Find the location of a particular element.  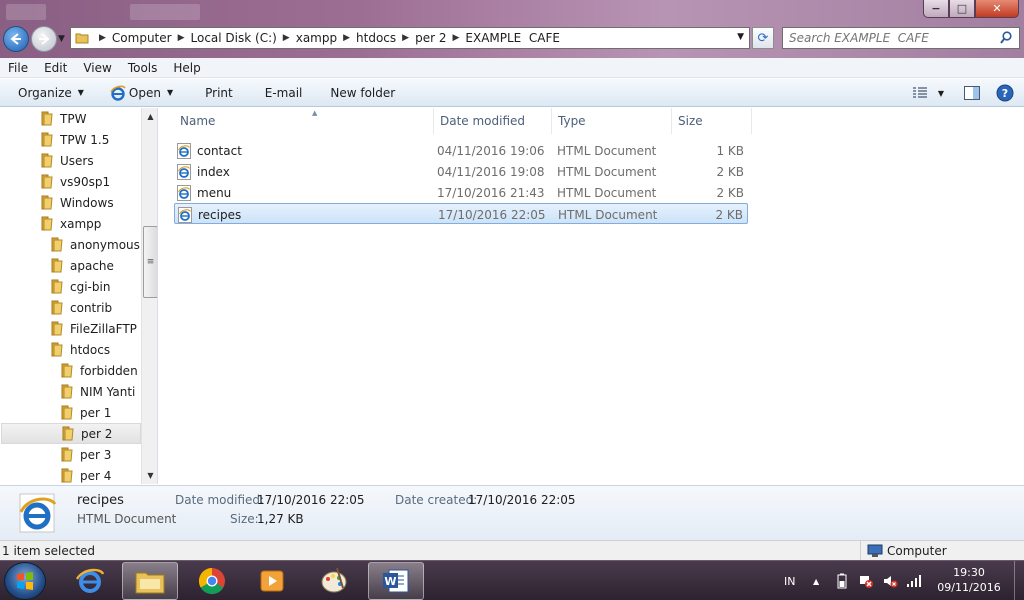

search-icon is located at coordinates (1006, 38).